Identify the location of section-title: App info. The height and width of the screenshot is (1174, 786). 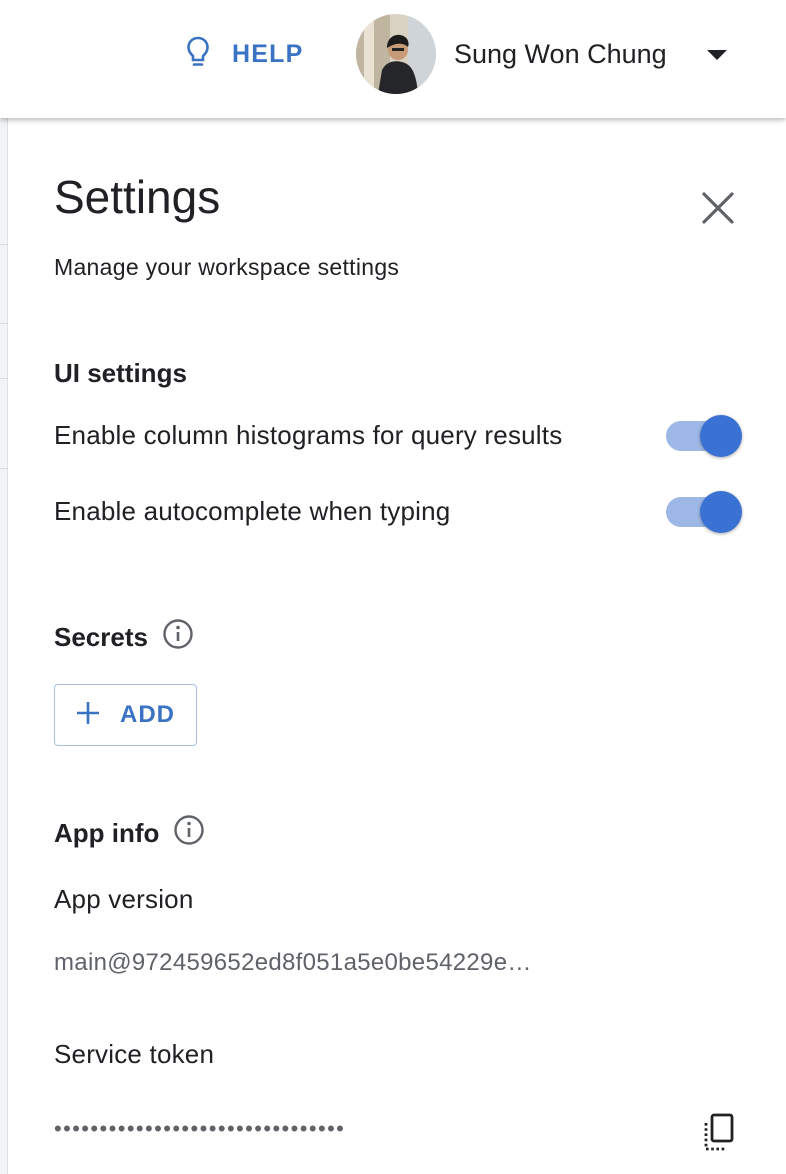
(107, 833).